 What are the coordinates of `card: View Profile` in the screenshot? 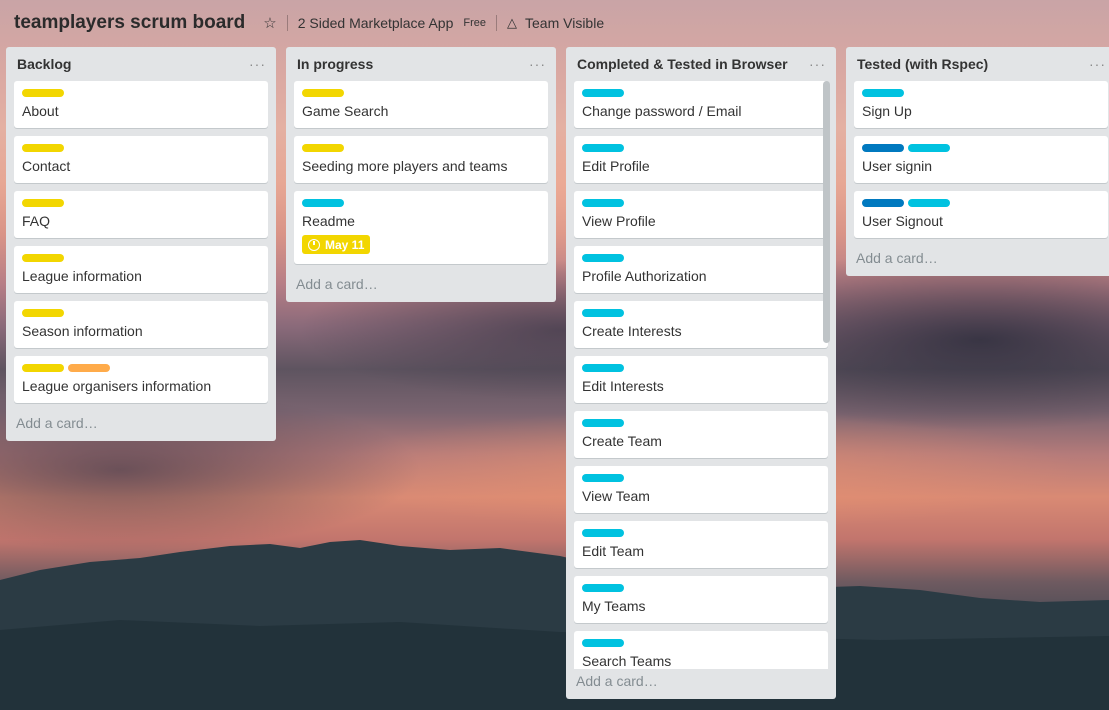 It's located at (701, 214).